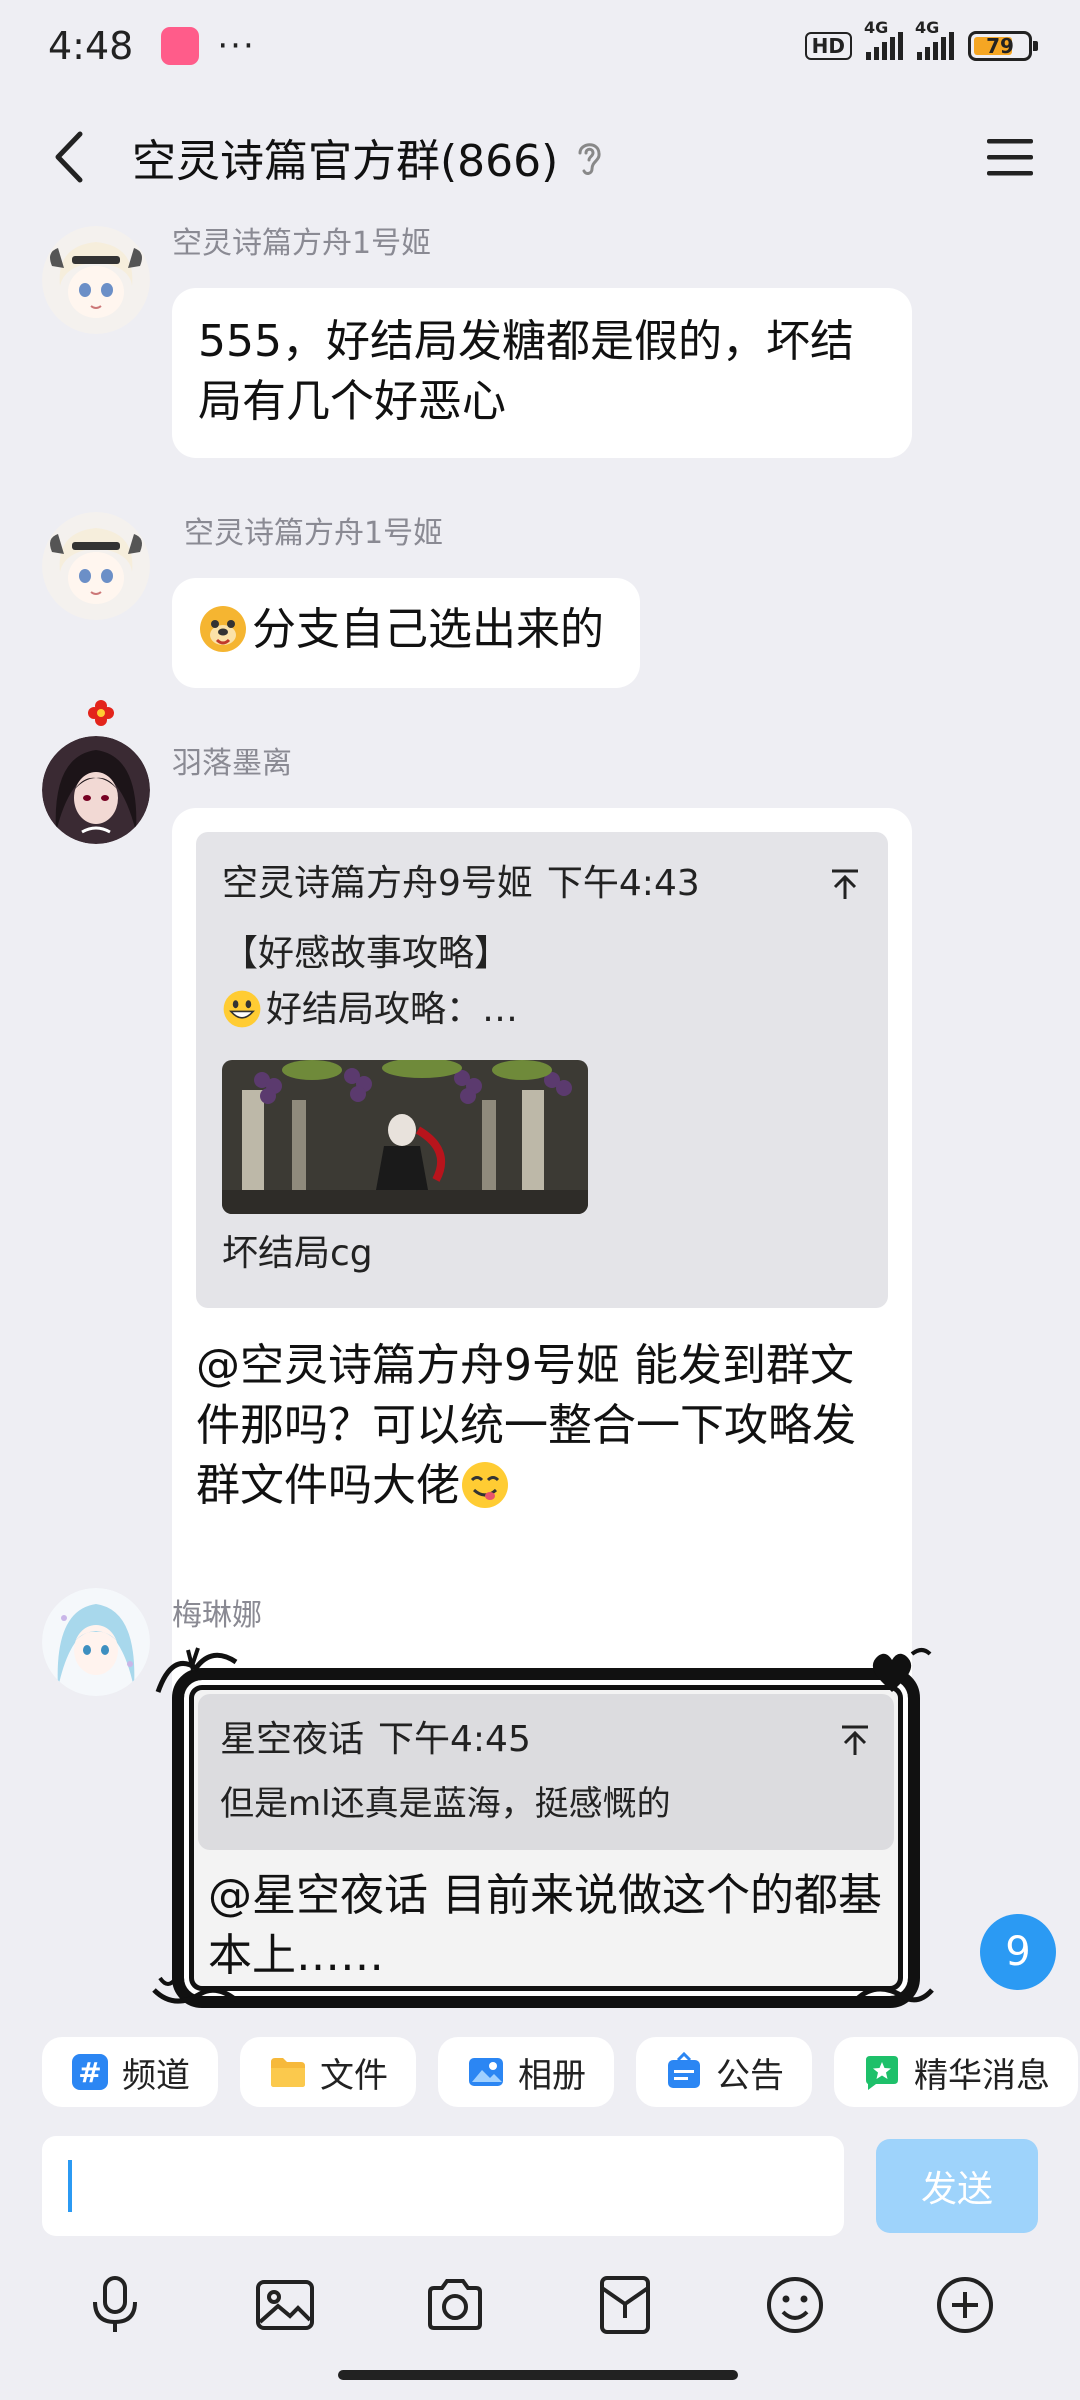 The image size is (1080, 2400). I want to click on dark-hair-girl-avatar-icon, so click(96, 790).